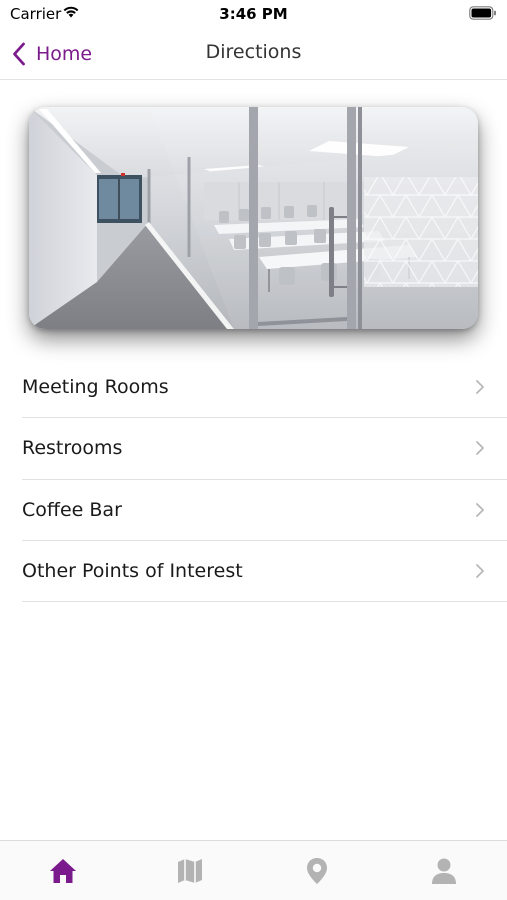 This screenshot has width=507, height=900. What do you see at coordinates (264, 388) in the screenshot?
I see `menu-item-meeting-rooms: Meeting Rooms` at bounding box center [264, 388].